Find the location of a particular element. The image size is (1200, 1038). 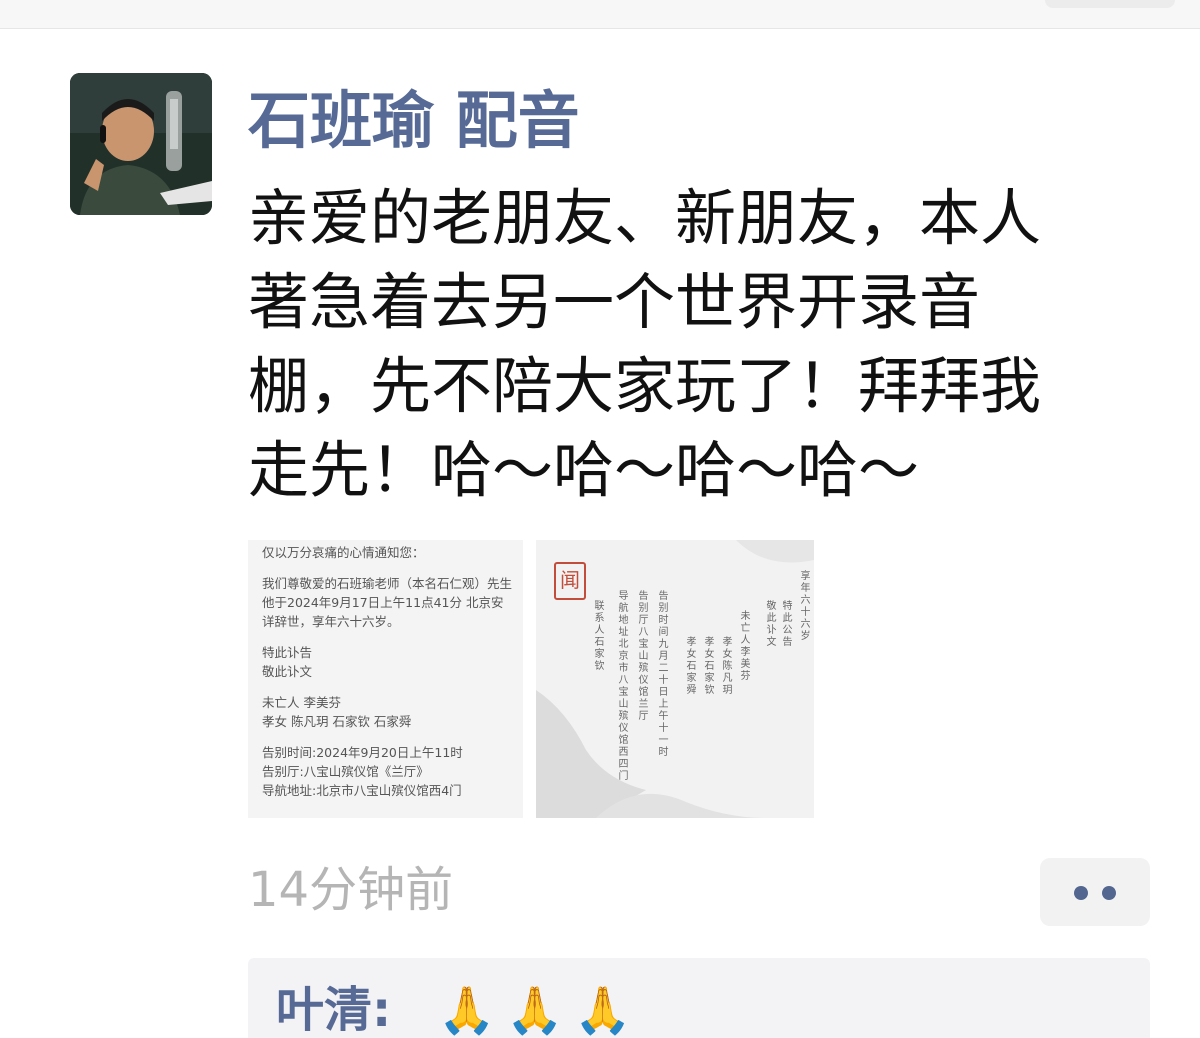

top-strip is located at coordinates (600, 14).